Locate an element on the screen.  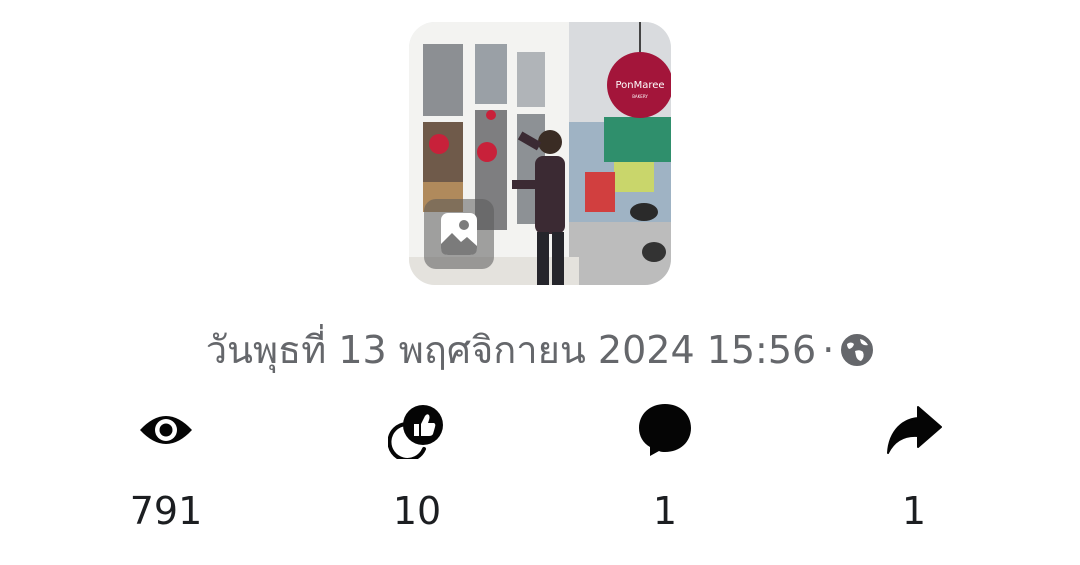
post-date-row: วันพุธที่ 13 พฤศจิกายน 2024 15:56 · is located at coordinates (540, 350).